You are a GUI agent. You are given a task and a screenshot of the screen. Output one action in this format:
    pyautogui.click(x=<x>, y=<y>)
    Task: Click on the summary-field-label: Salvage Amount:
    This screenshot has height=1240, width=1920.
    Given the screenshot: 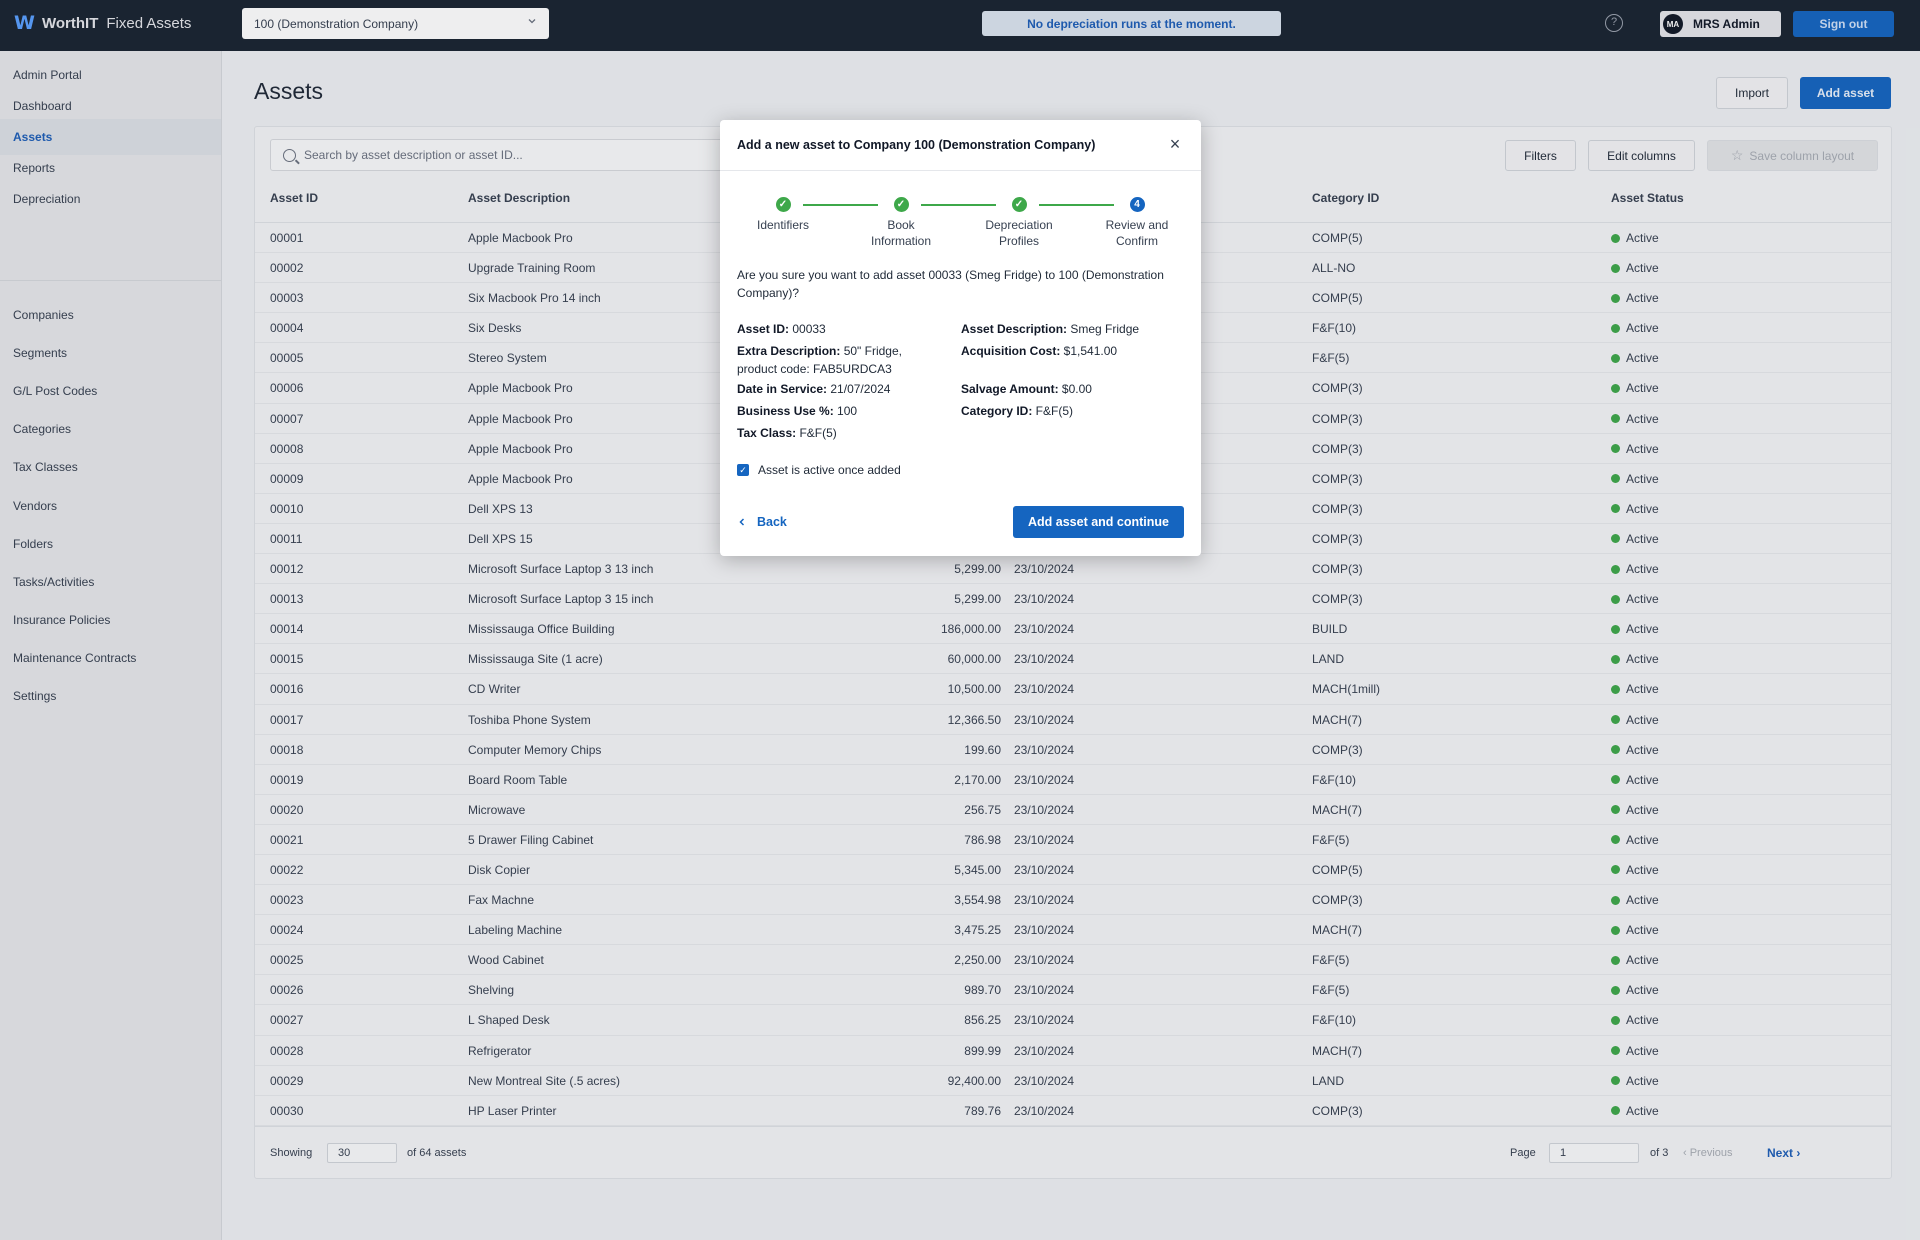 What is the action you would take?
    pyautogui.click(x=1010, y=389)
    